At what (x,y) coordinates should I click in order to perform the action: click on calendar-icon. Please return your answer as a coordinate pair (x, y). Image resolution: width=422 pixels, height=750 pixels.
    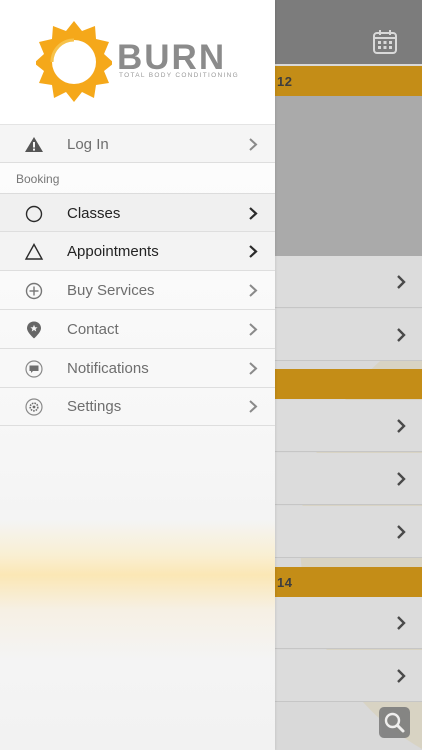
    Looking at the image, I should click on (385, 42).